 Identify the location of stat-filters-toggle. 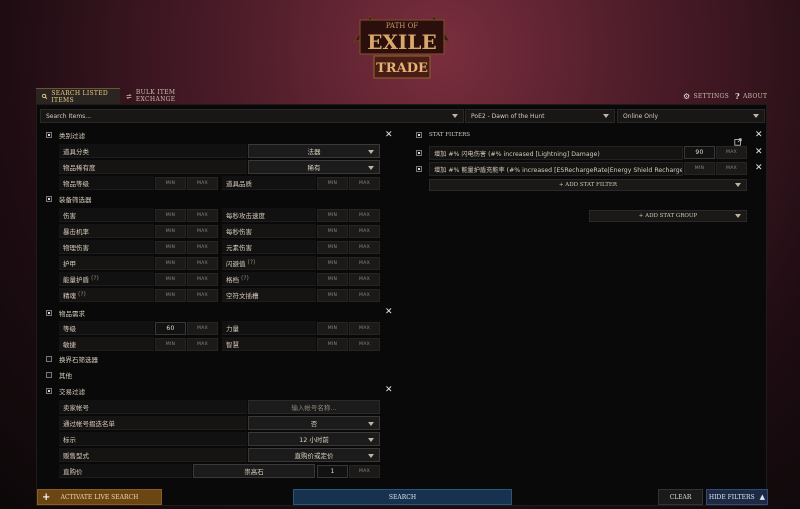
(419, 135).